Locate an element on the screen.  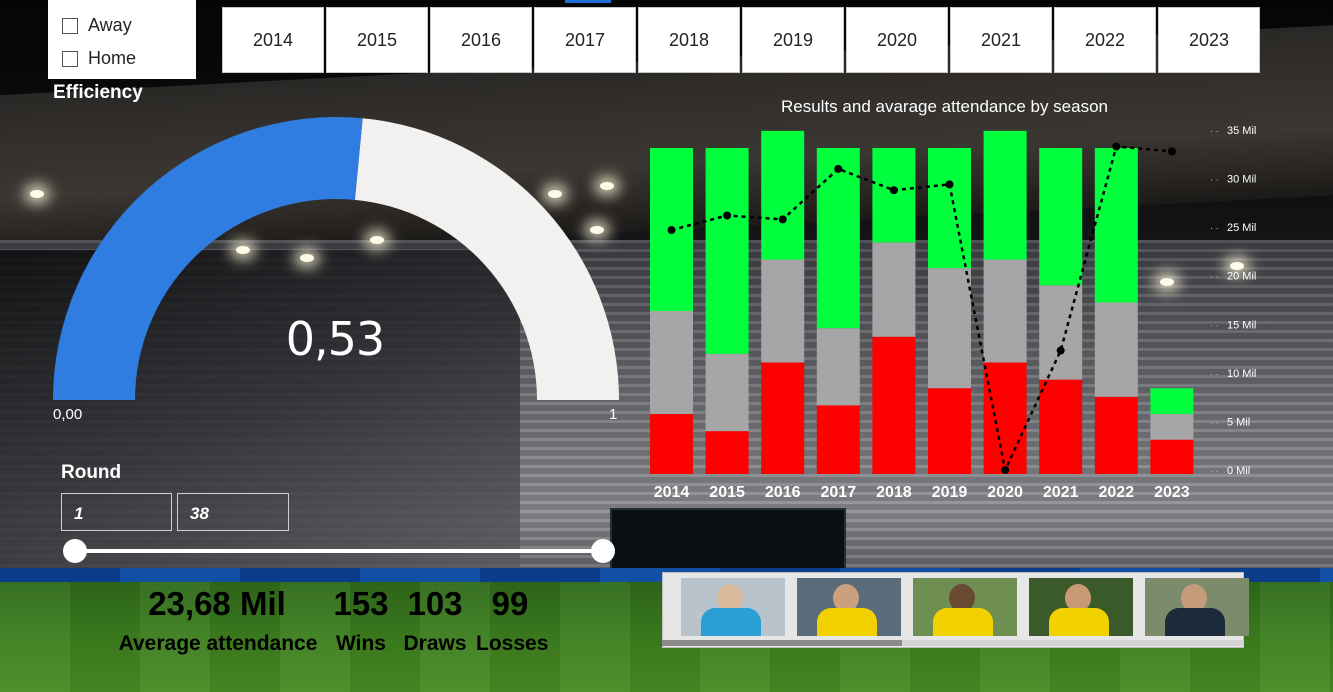
season-button-2016: 2016 is located at coordinates (481, 40).